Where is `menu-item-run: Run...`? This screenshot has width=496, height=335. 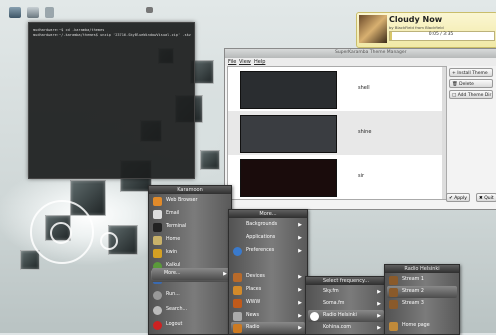 menu-item-run: Run... is located at coordinates (190, 295).